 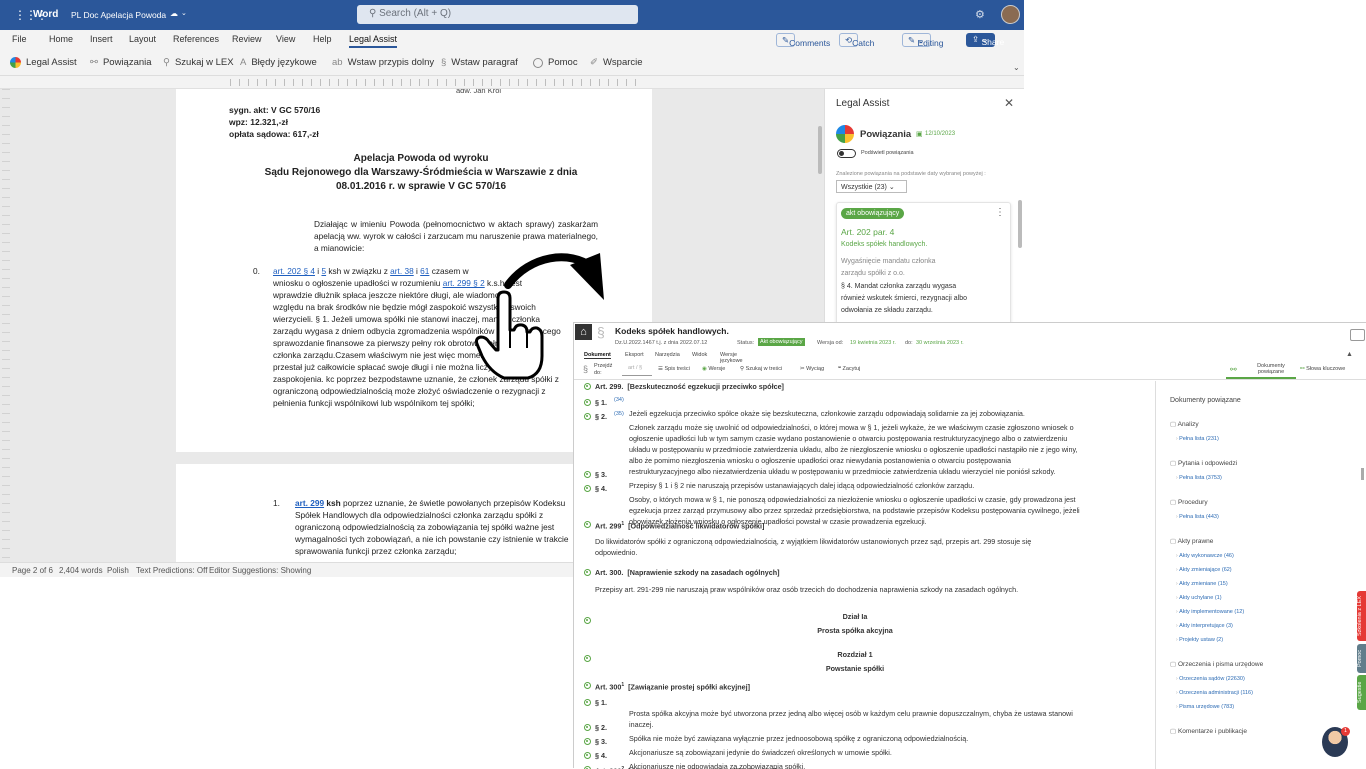 I want to click on bledy-jezykowe-button: A Błędy językowe, so click(x=278, y=62).